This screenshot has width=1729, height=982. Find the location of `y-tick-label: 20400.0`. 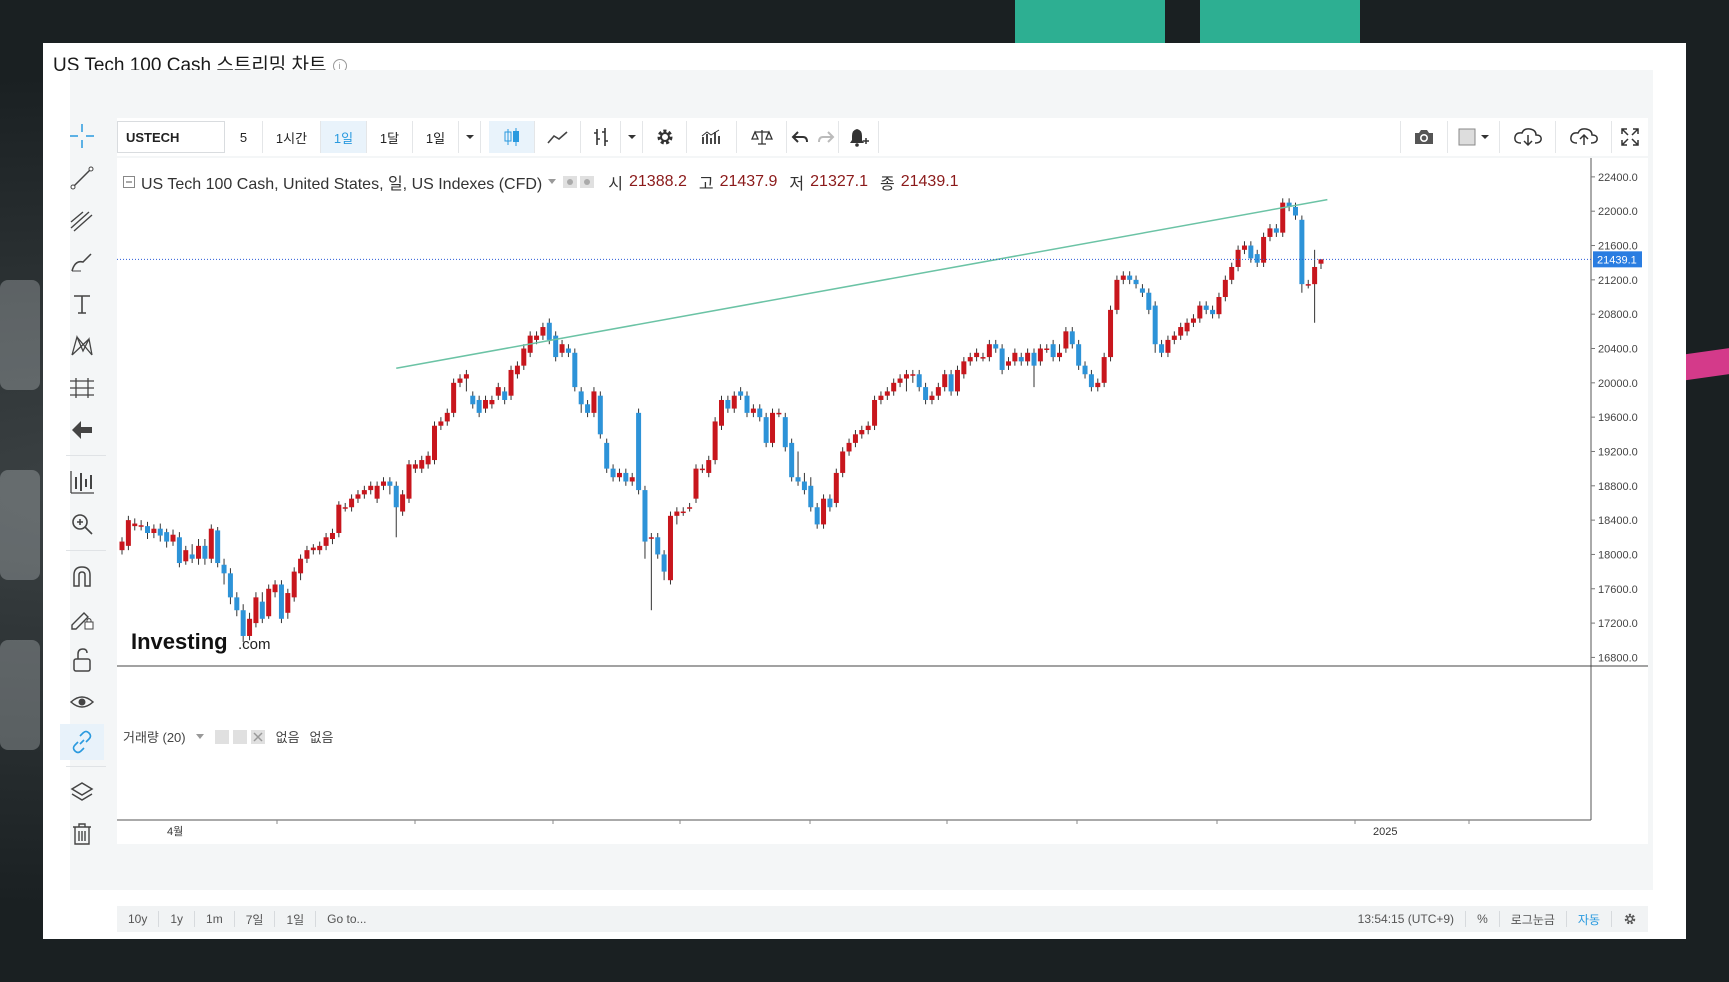

y-tick-label: 20400.0 is located at coordinates (1618, 350).